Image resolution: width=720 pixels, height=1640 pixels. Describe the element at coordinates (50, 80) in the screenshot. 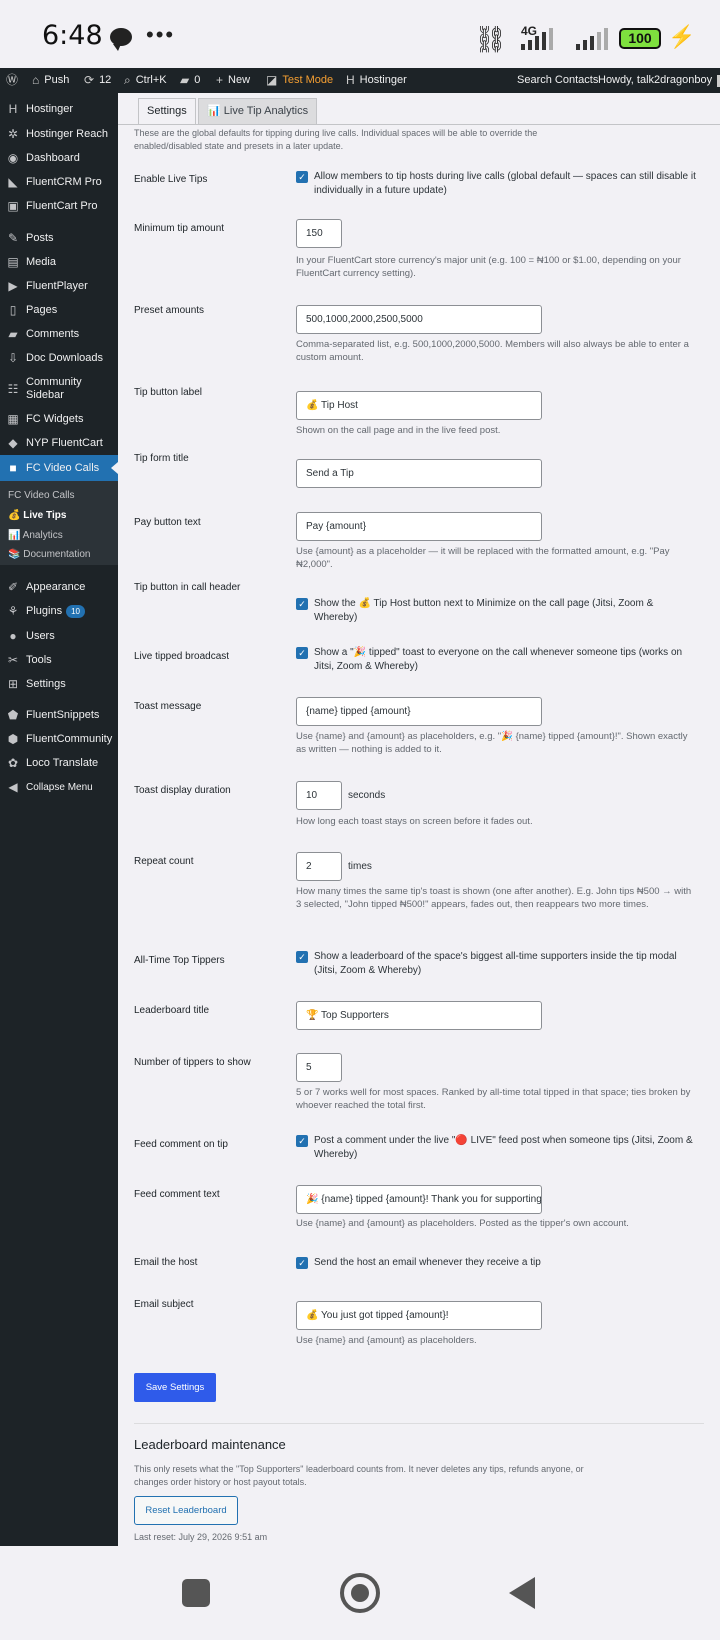

I see `push-link: ⌂ Push` at that location.